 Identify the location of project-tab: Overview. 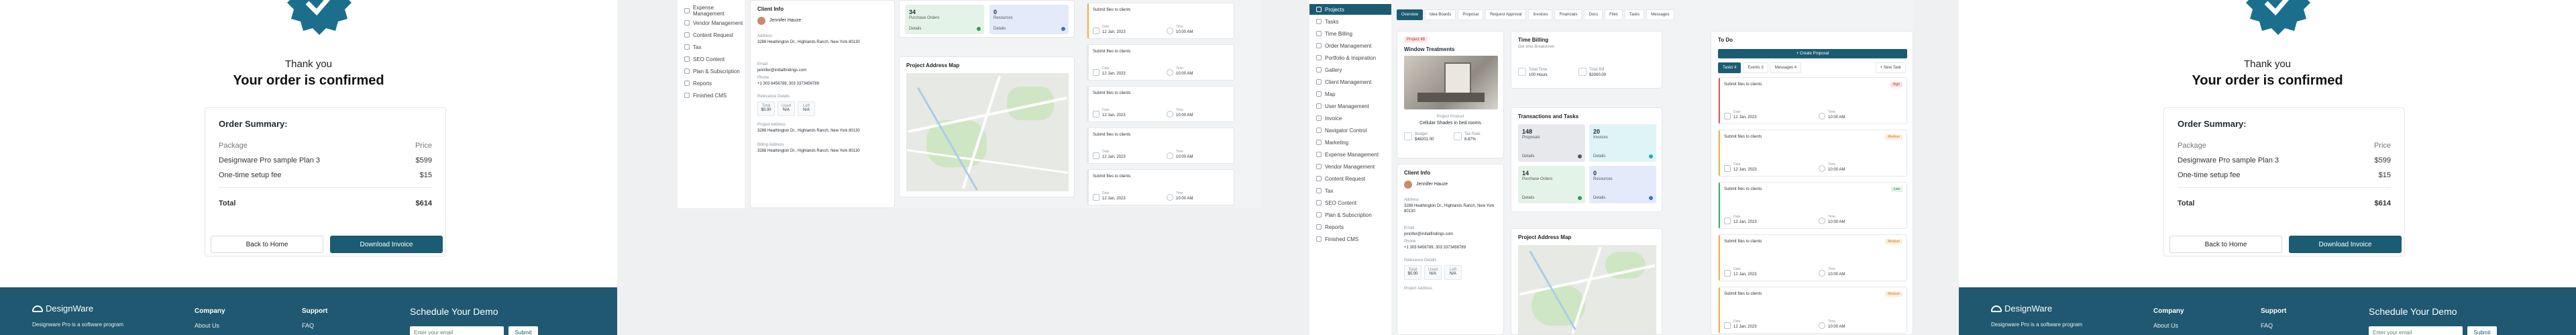
(1410, 14).